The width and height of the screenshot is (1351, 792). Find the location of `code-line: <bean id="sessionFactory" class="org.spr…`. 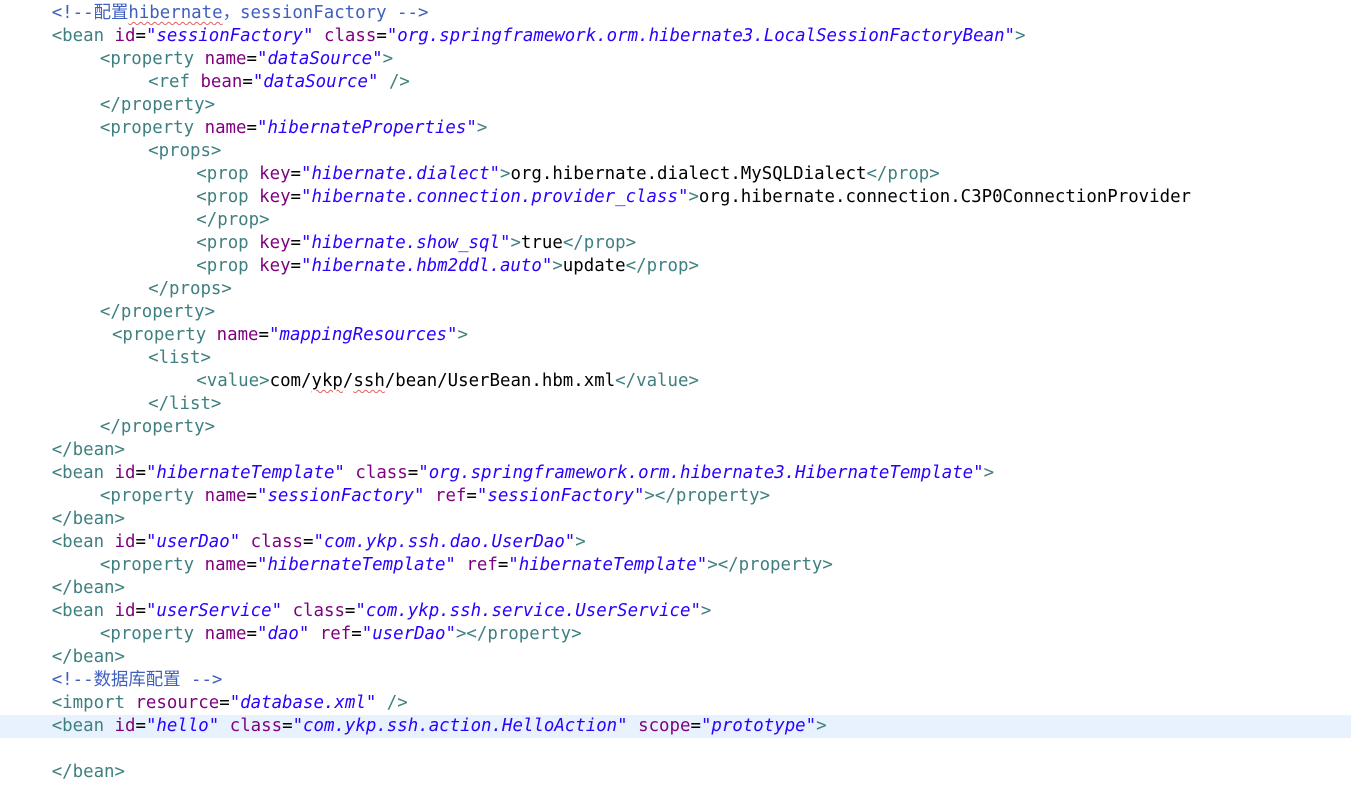

code-line: <bean id="sessionFactory" class="org.spr… is located at coordinates (675, 36).